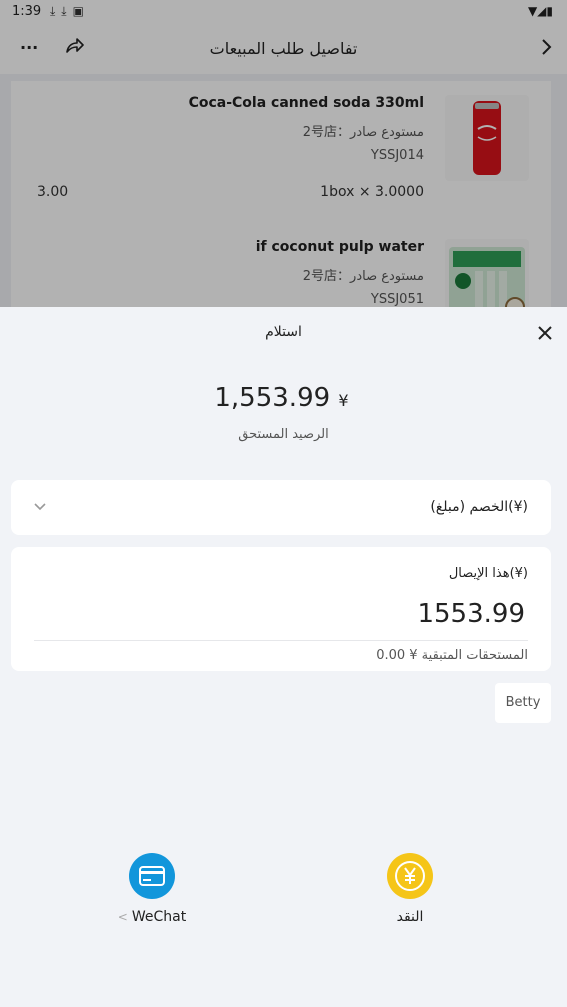 The width and height of the screenshot is (567, 1007). I want to click on chevron-left-icon: <, so click(122, 917).